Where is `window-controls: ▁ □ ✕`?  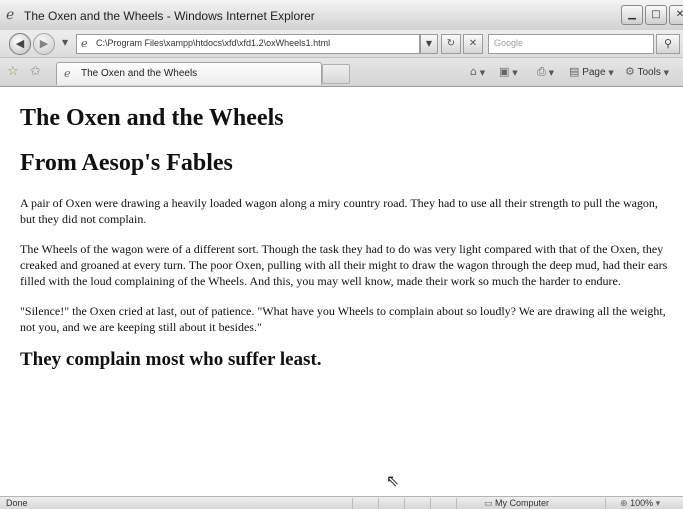 window-controls: ▁ □ ✕ is located at coordinates (652, 15).